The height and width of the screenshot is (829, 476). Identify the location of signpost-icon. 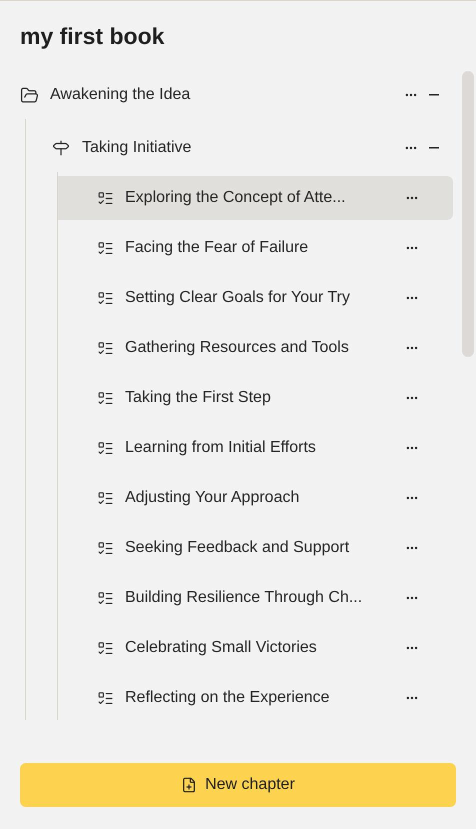
(61, 148).